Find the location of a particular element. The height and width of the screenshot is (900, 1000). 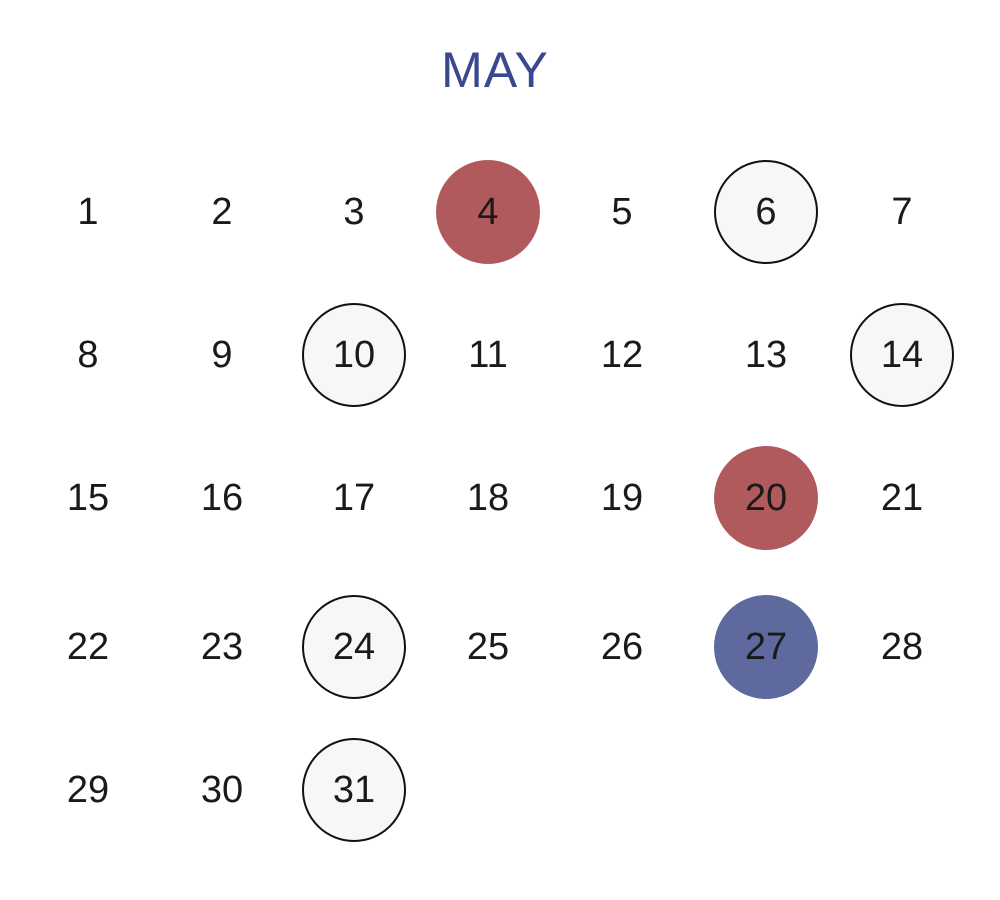

day-cell: 25 is located at coordinates (488, 647).